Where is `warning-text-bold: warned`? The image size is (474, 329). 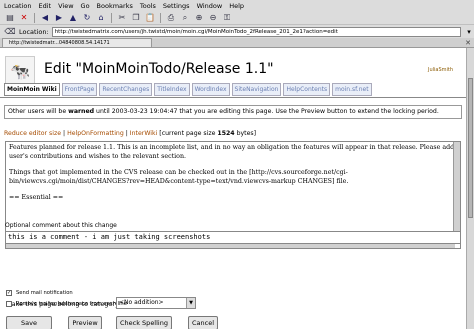 warning-text-bold: warned is located at coordinates (81, 111).